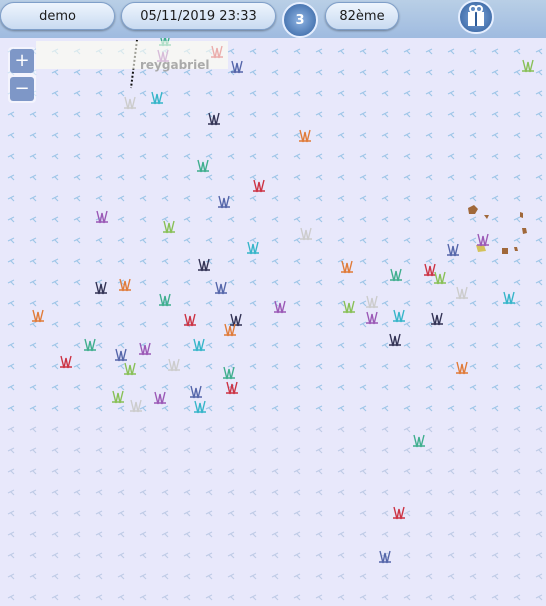 The width and height of the screenshot is (546, 606). Describe the element at coordinates (57, 16) in the screenshot. I see `user-button: demo` at that location.